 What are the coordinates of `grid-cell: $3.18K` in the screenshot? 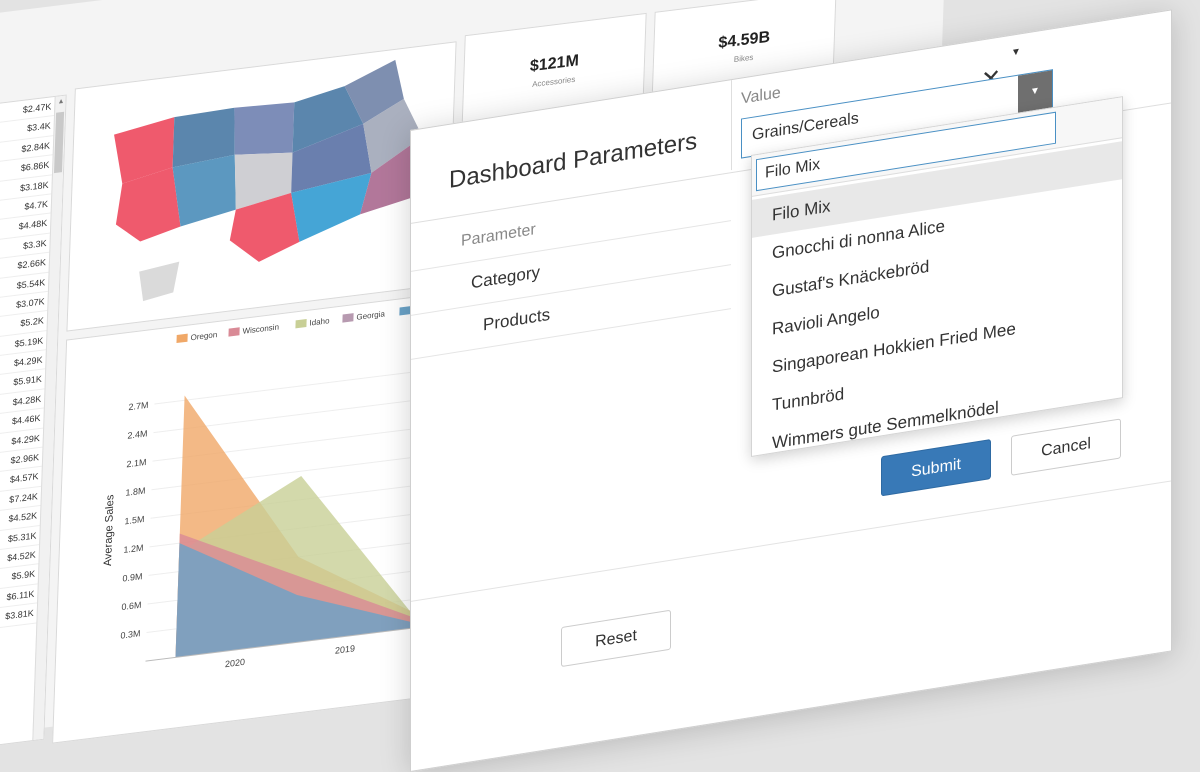 It's located at (34, 186).